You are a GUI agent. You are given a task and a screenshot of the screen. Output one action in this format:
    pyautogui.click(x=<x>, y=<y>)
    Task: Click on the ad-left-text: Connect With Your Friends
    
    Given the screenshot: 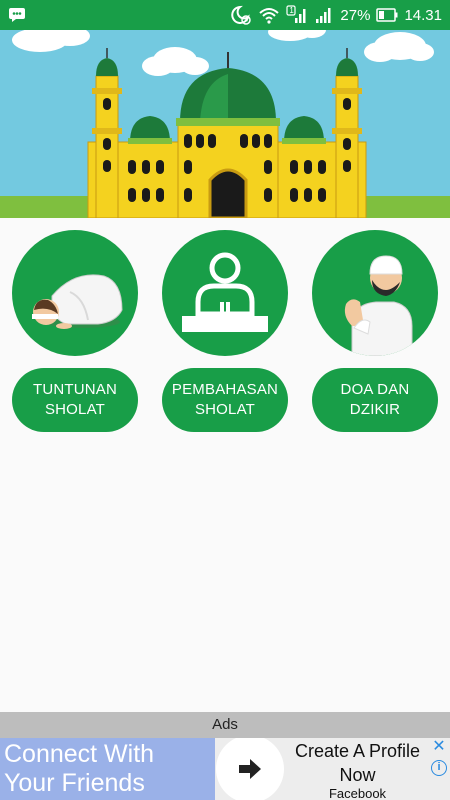 What is the action you would take?
    pyautogui.click(x=107, y=769)
    